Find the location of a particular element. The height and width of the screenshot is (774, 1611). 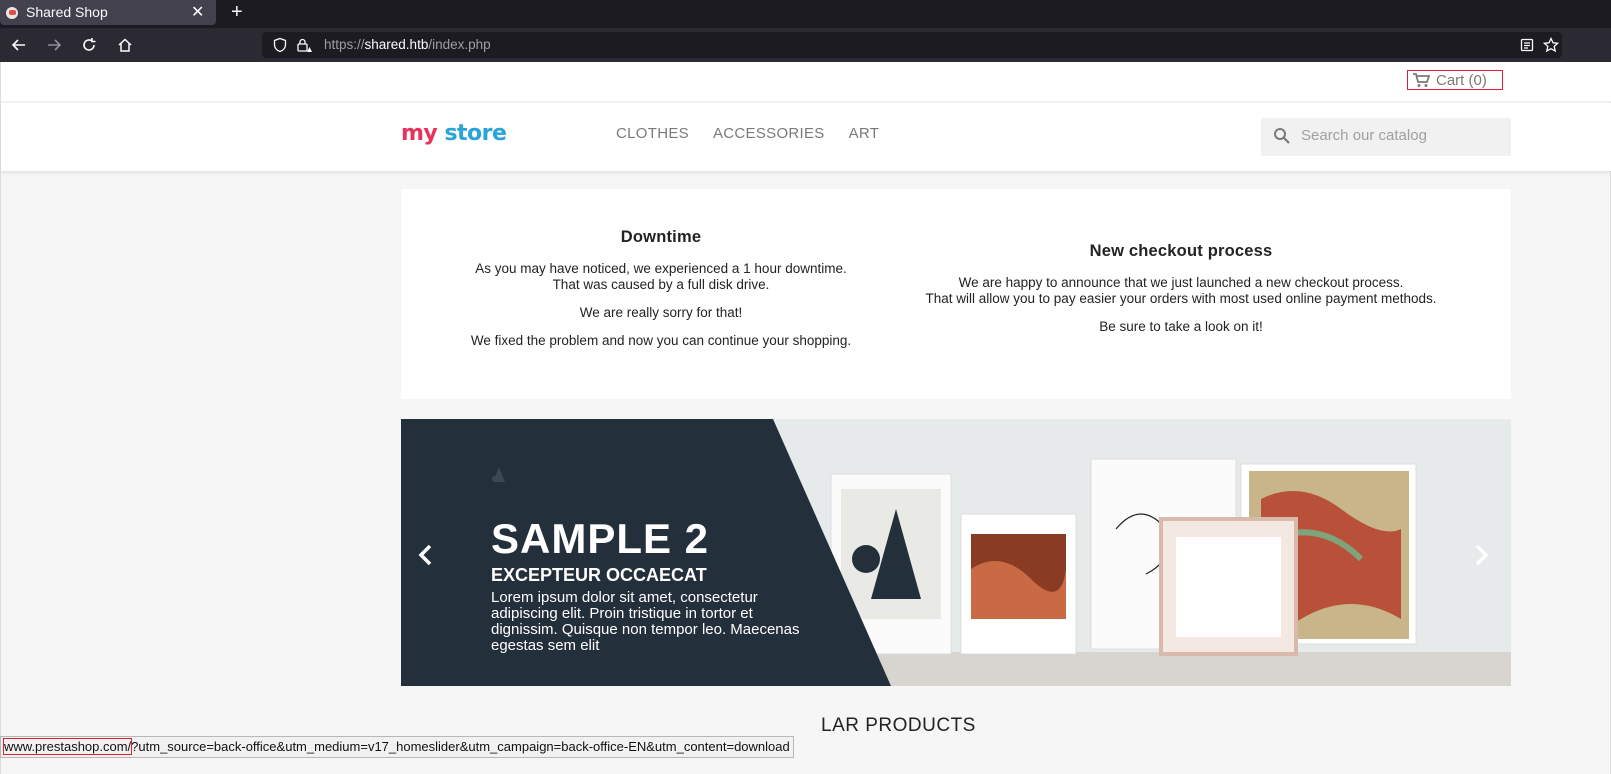

home-icon is located at coordinates (125, 45).